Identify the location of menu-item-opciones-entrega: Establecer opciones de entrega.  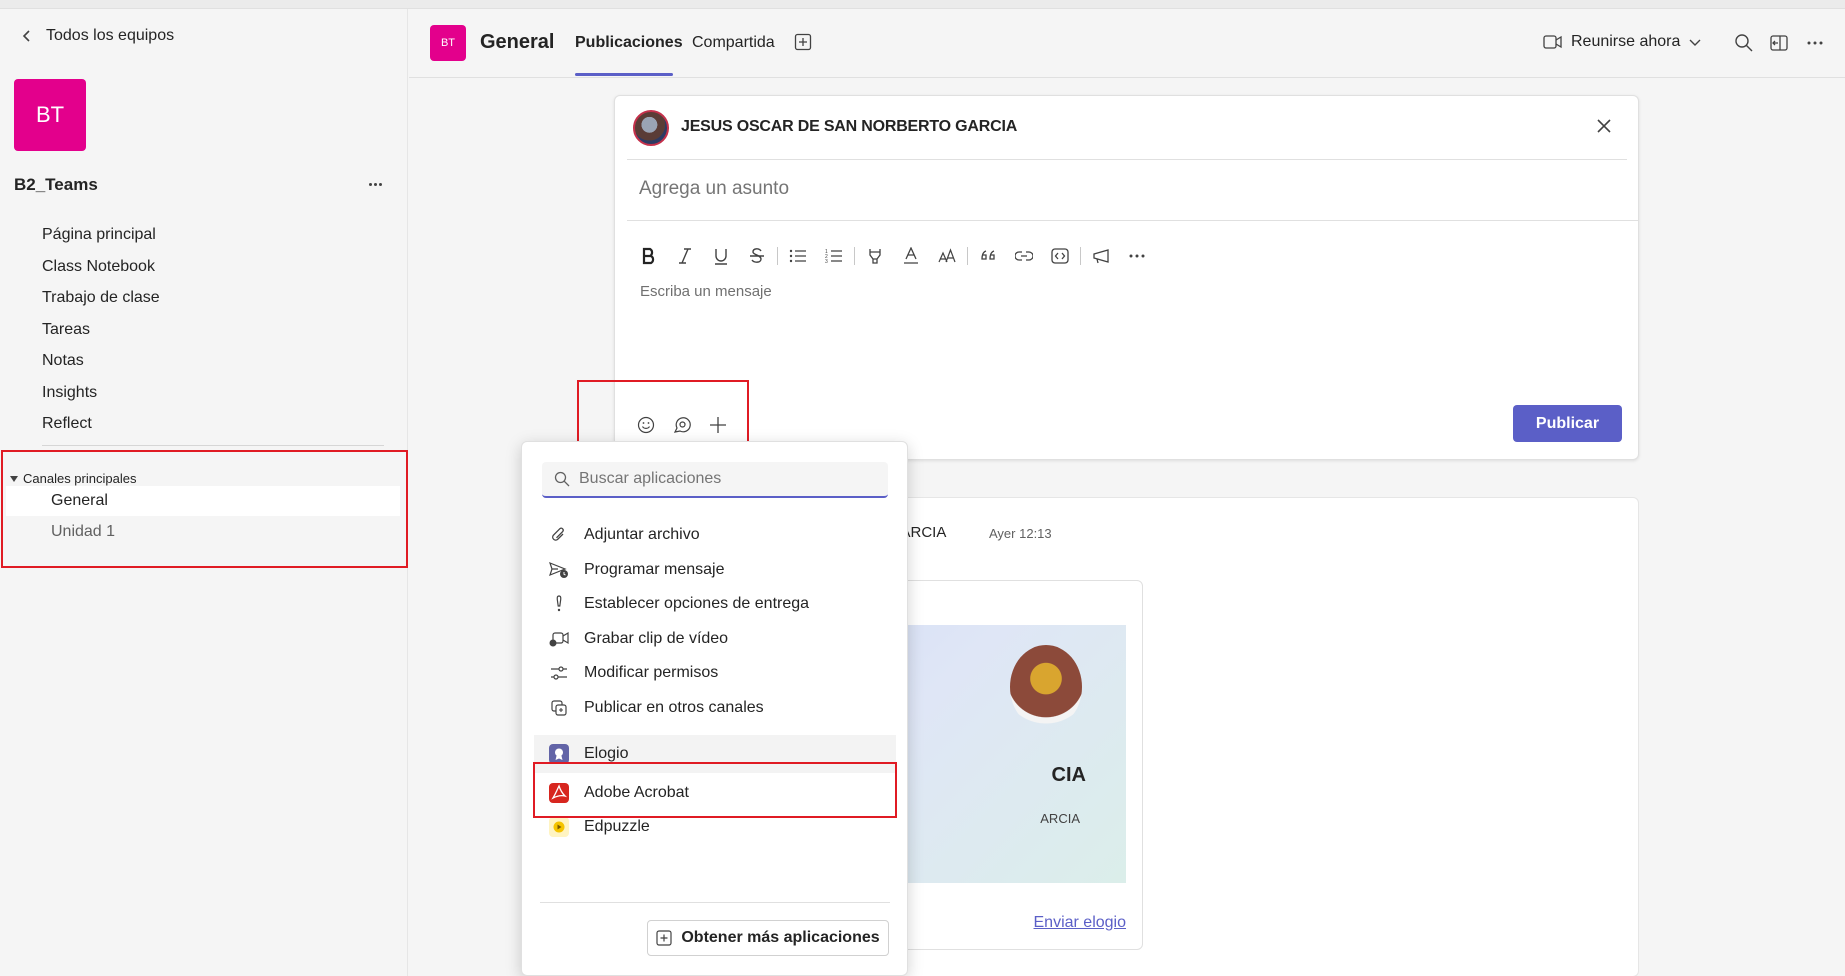
(715, 604).